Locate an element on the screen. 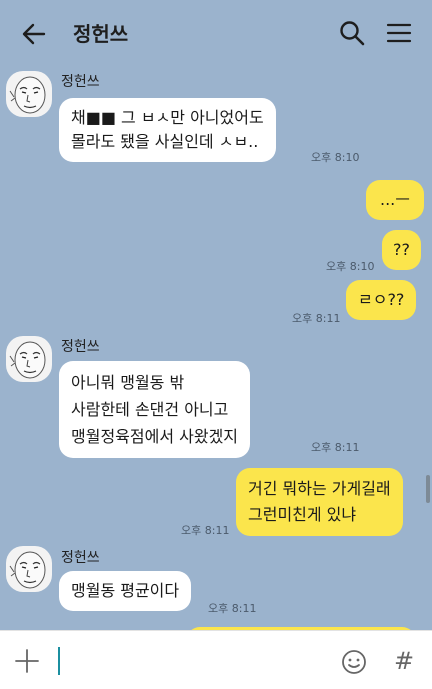  hash-icon: # is located at coordinates (404, 661).